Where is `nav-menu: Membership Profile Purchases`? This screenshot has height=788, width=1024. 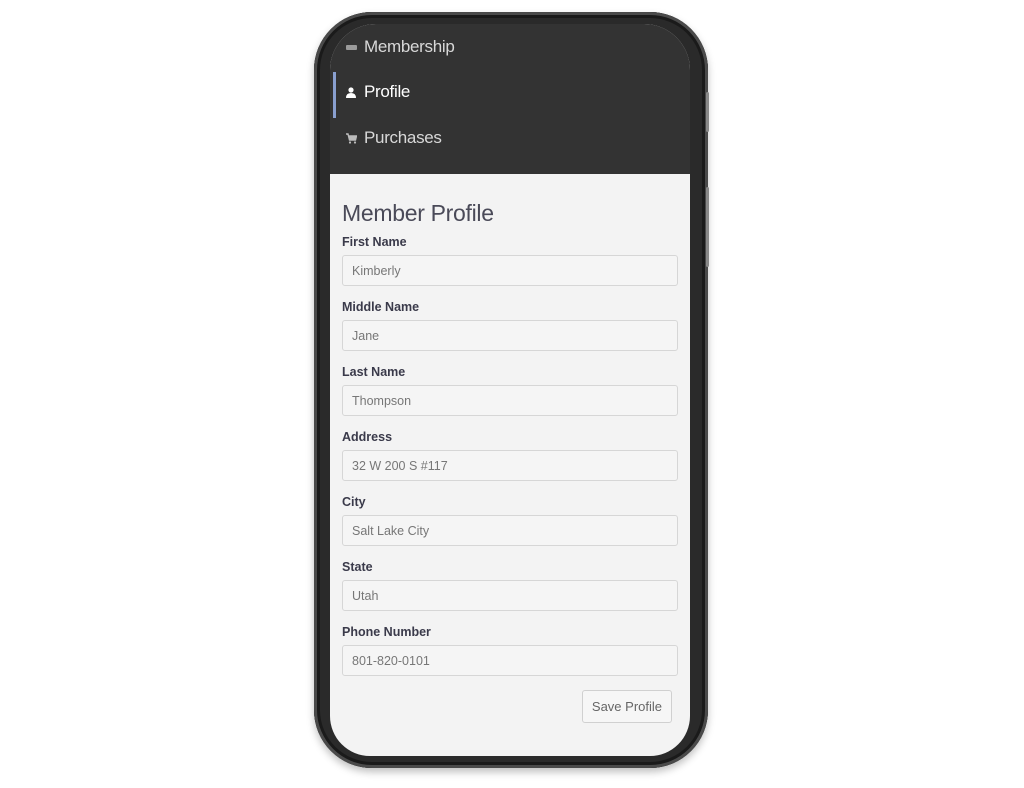
nav-menu: Membership Profile Purchases is located at coordinates (510, 99).